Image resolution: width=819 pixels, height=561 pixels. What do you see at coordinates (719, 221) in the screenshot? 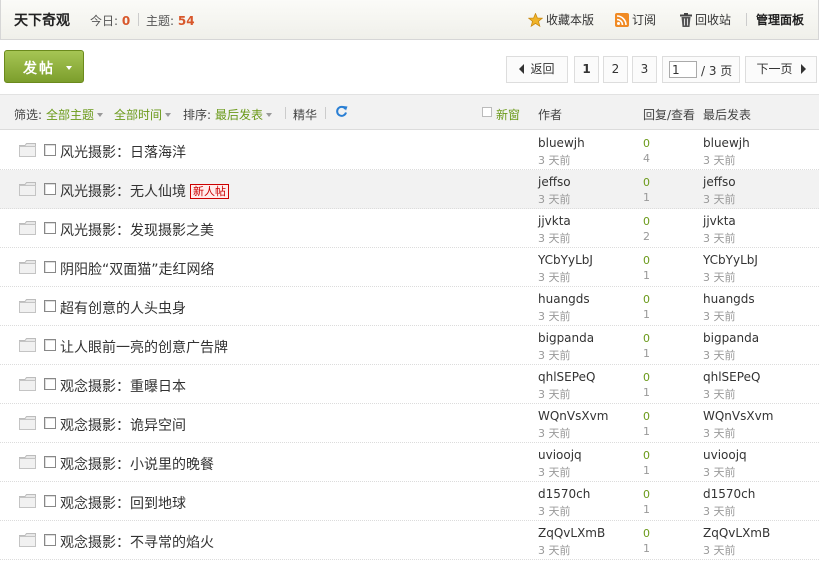
I see `last-poster-link: jjvkta` at bounding box center [719, 221].